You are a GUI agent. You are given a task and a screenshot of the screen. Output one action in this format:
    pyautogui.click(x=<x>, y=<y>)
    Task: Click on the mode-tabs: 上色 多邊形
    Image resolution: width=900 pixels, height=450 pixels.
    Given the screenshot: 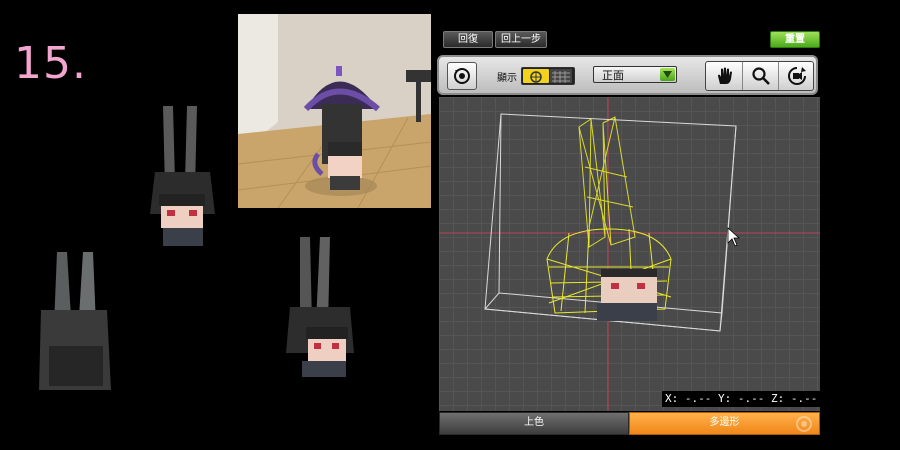 What is the action you would take?
    pyautogui.click(x=629, y=423)
    